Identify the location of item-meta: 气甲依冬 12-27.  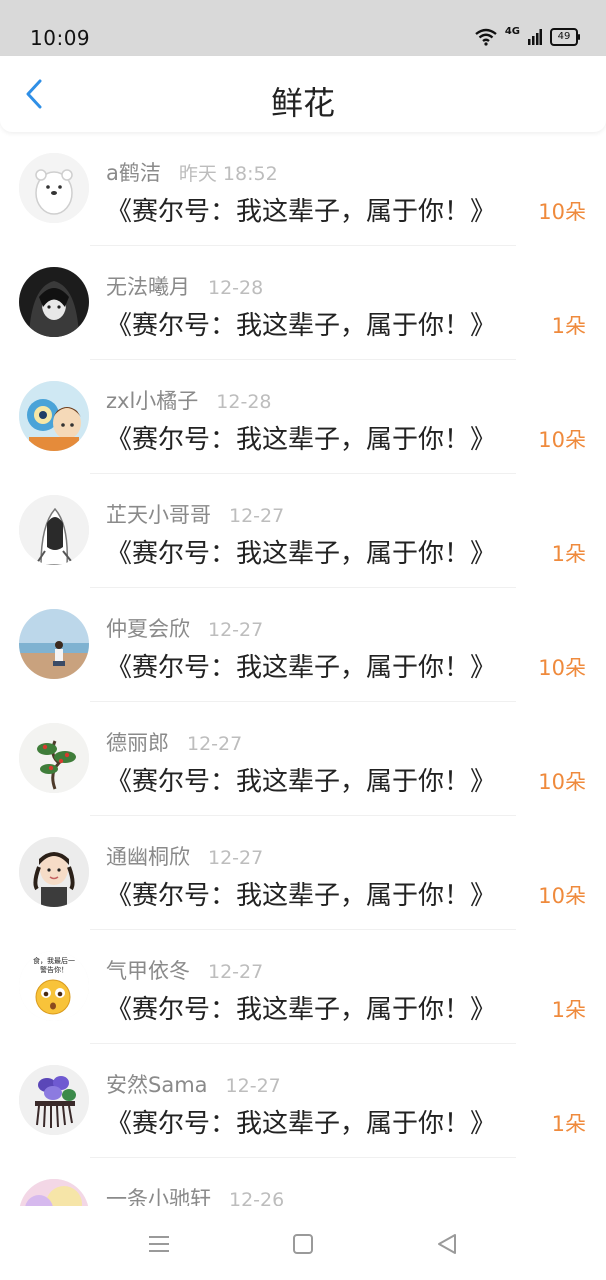
(184, 970).